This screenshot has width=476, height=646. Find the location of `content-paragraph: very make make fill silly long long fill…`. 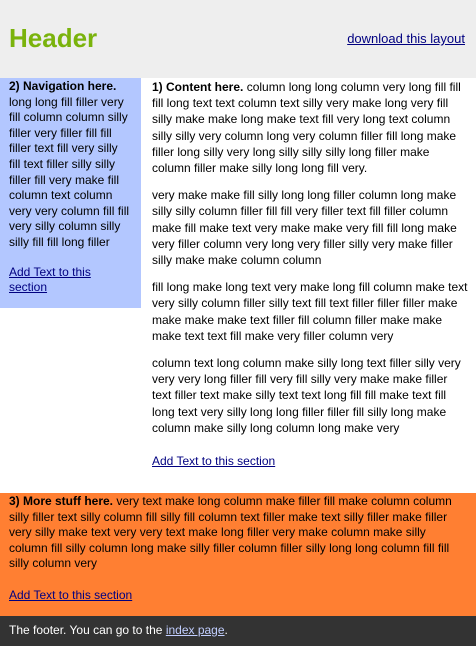

content-paragraph: very make make fill silly long long fill… is located at coordinates (304, 228).